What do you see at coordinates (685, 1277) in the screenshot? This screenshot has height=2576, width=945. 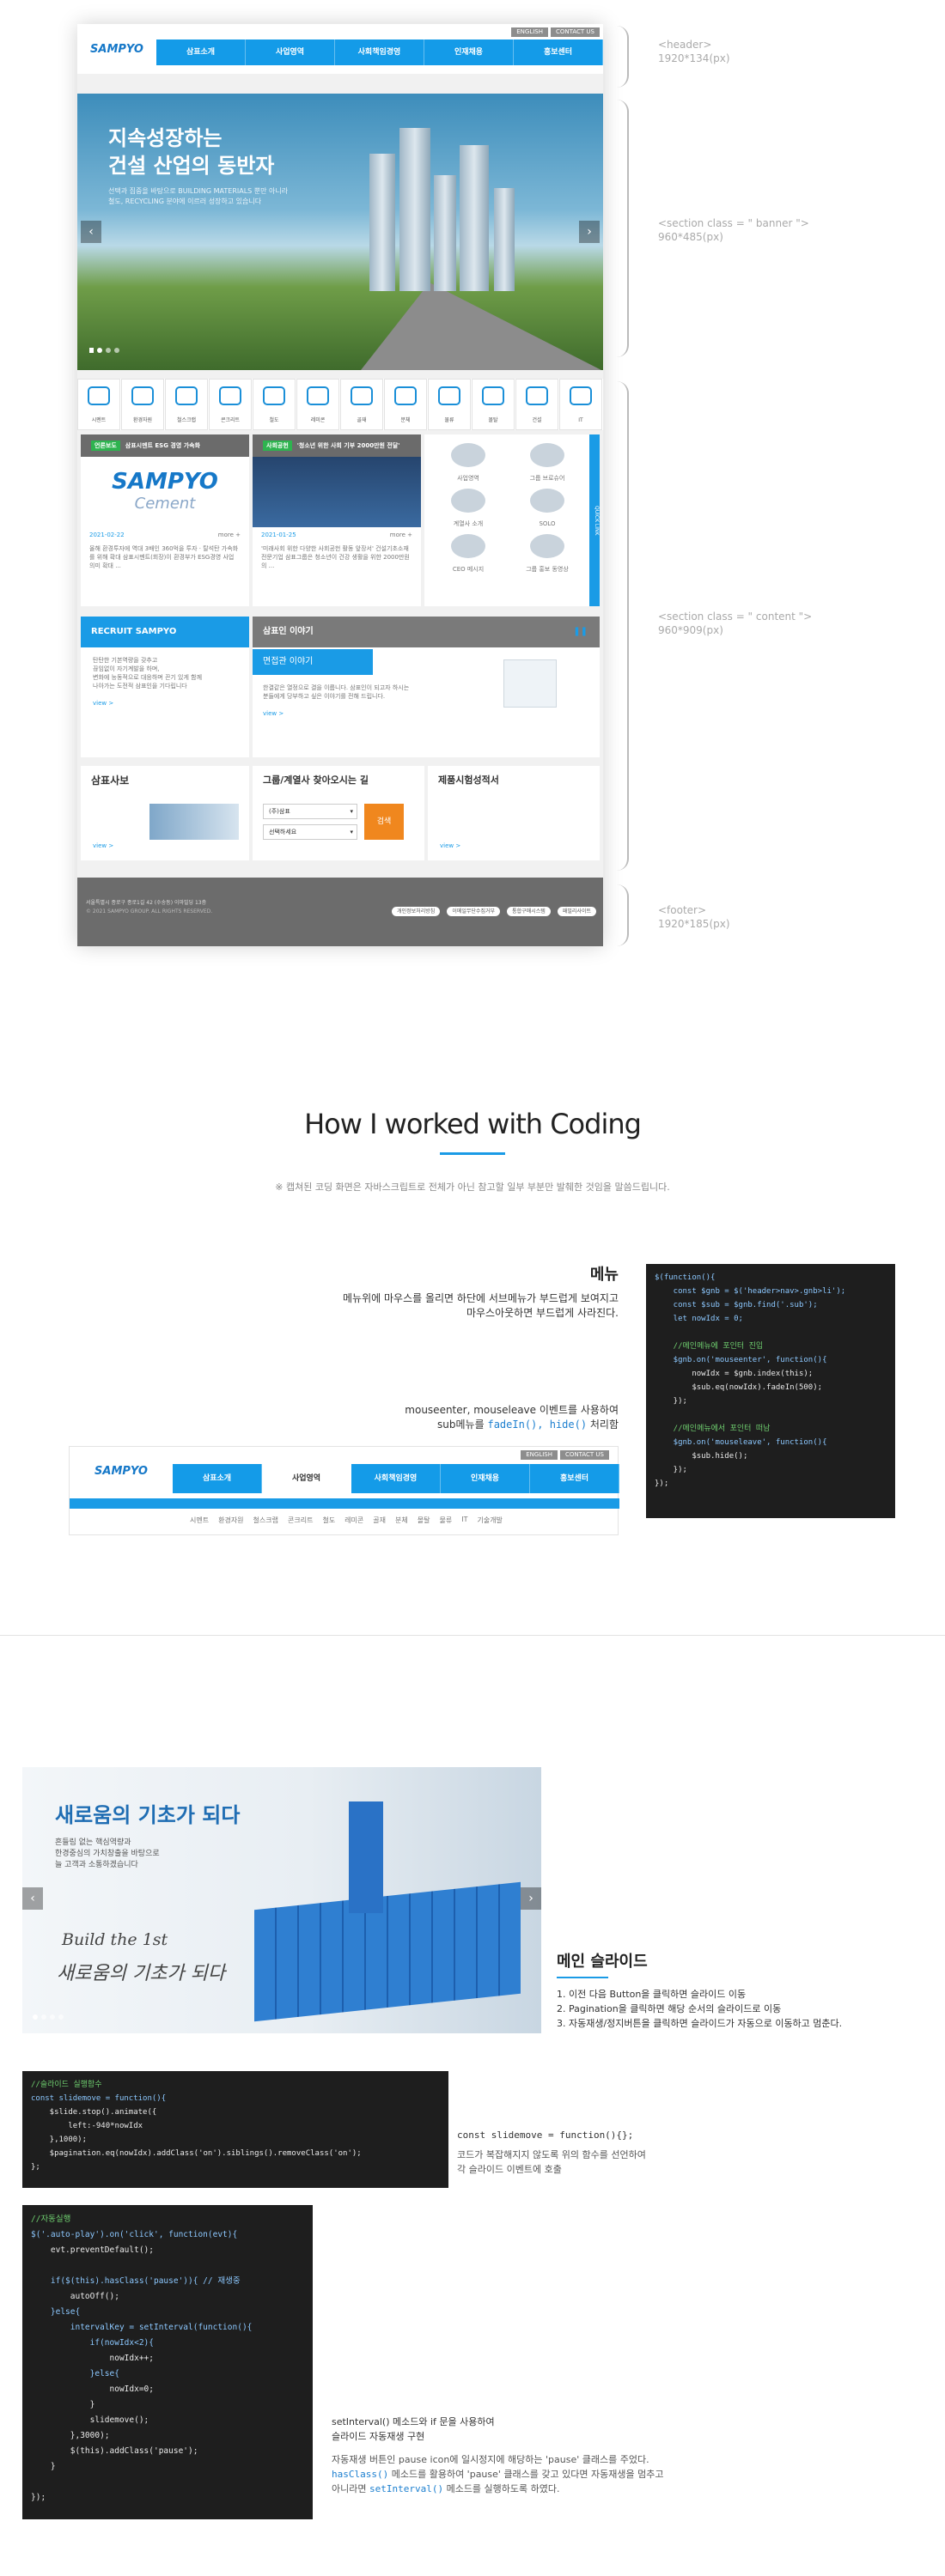 I see `code-line: $(function(){` at bounding box center [685, 1277].